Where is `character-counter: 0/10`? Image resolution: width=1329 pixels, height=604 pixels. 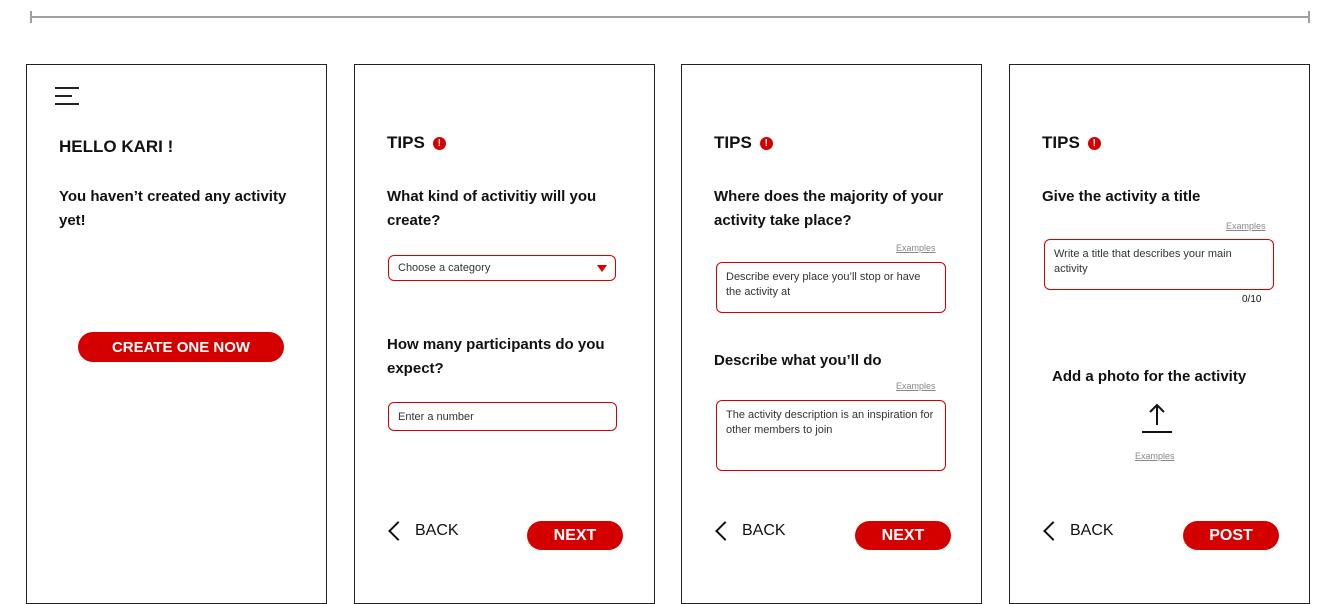
character-counter: 0/10 is located at coordinates (1252, 299).